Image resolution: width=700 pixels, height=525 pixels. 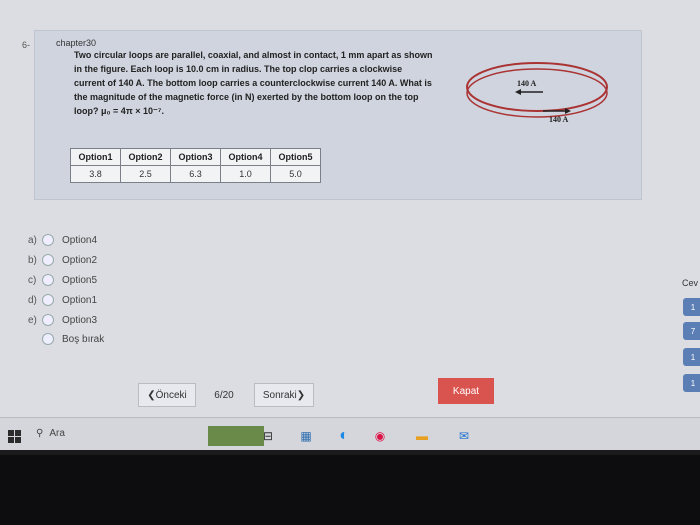 I want to click on option-letter: c), so click(x=32, y=280).